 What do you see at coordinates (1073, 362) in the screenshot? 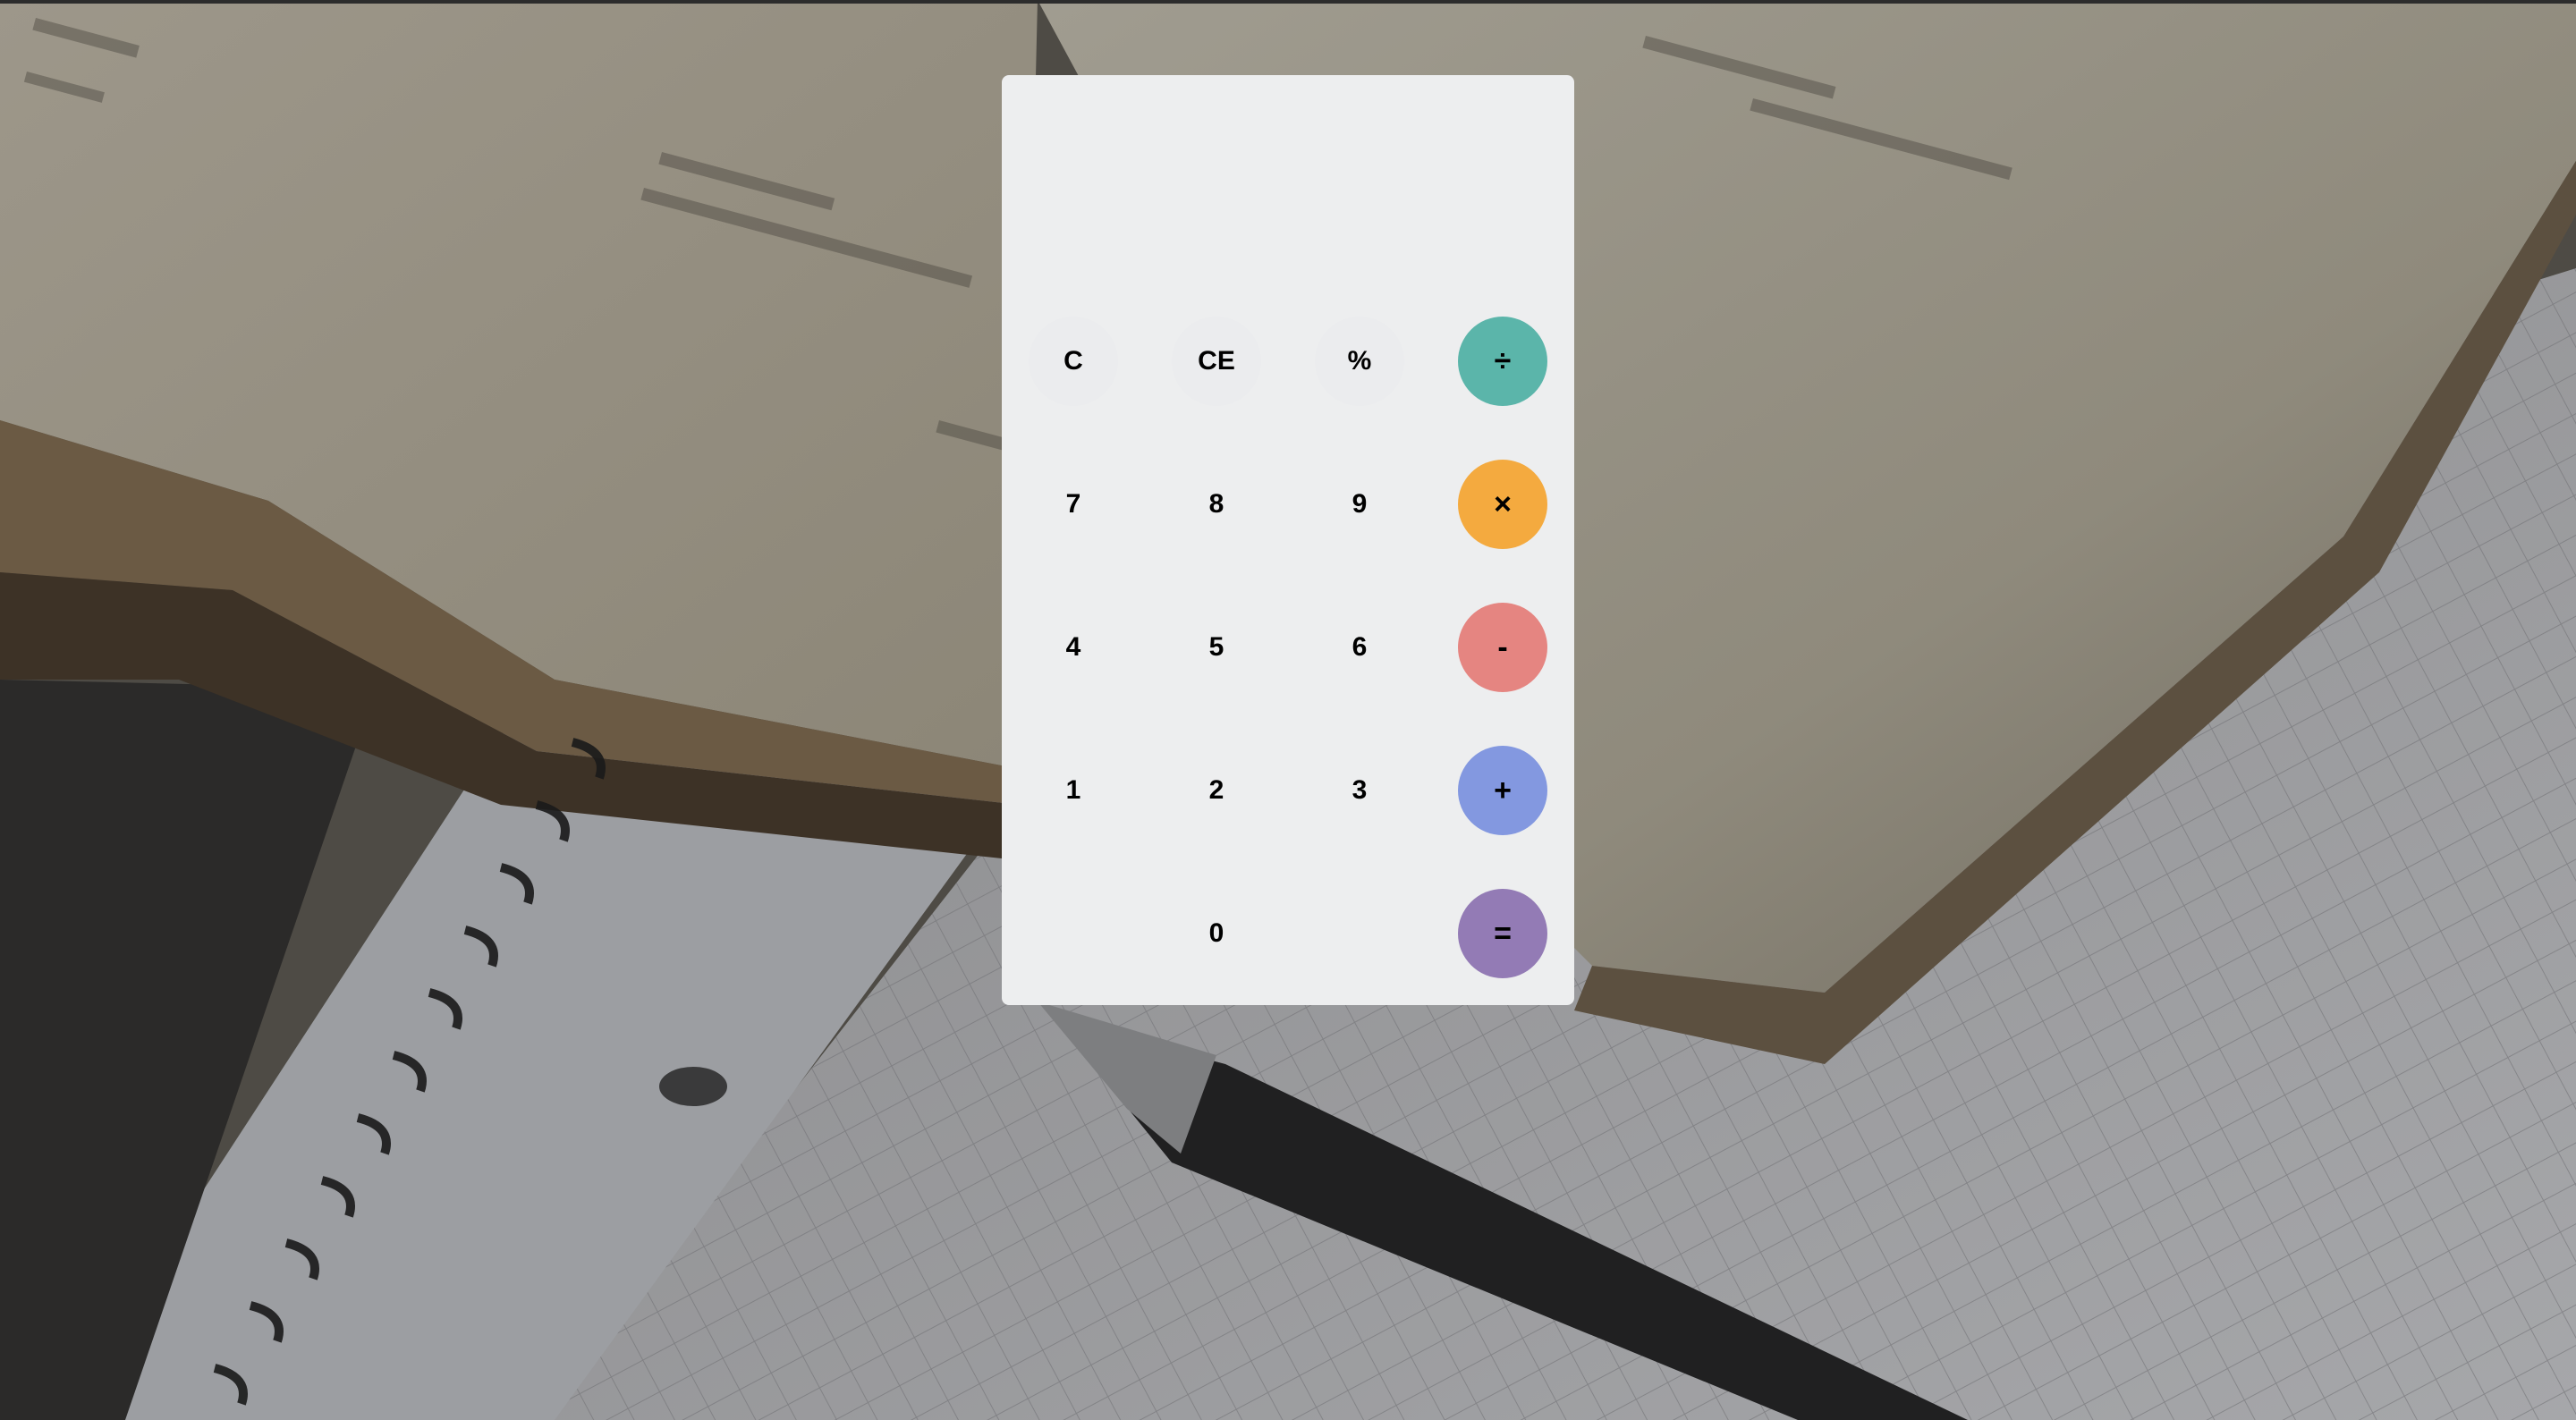
I see `clear-button: C` at bounding box center [1073, 362].